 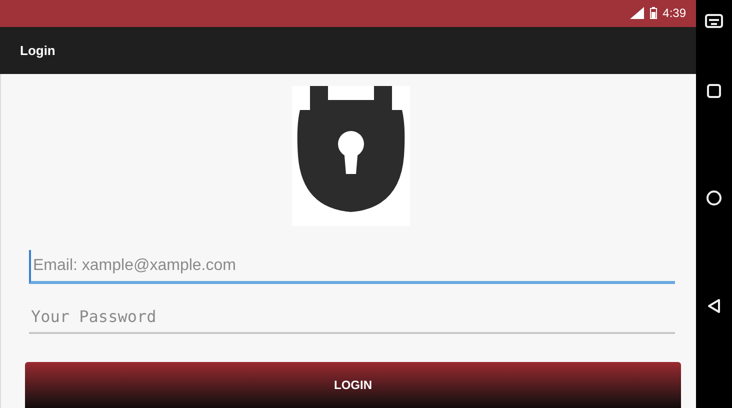 What do you see at coordinates (352, 317) in the screenshot?
I see `password-field: Your Password` at bounding box center [352, 317].